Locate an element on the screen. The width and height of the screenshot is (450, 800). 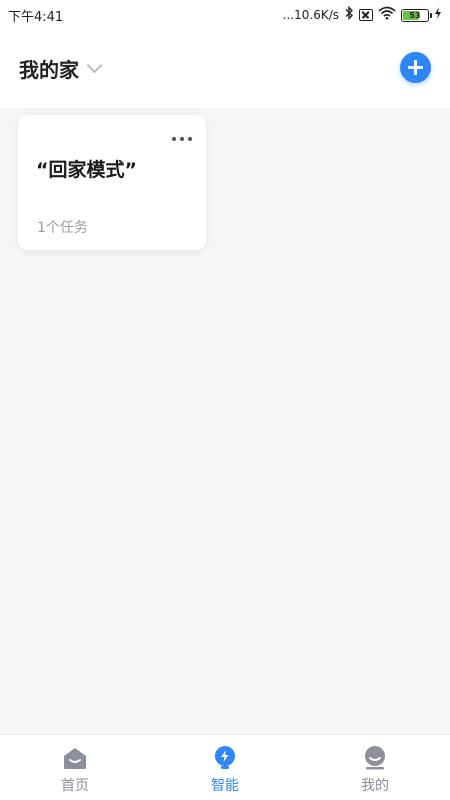
wifi-icon is located at coordinates (387, 15).